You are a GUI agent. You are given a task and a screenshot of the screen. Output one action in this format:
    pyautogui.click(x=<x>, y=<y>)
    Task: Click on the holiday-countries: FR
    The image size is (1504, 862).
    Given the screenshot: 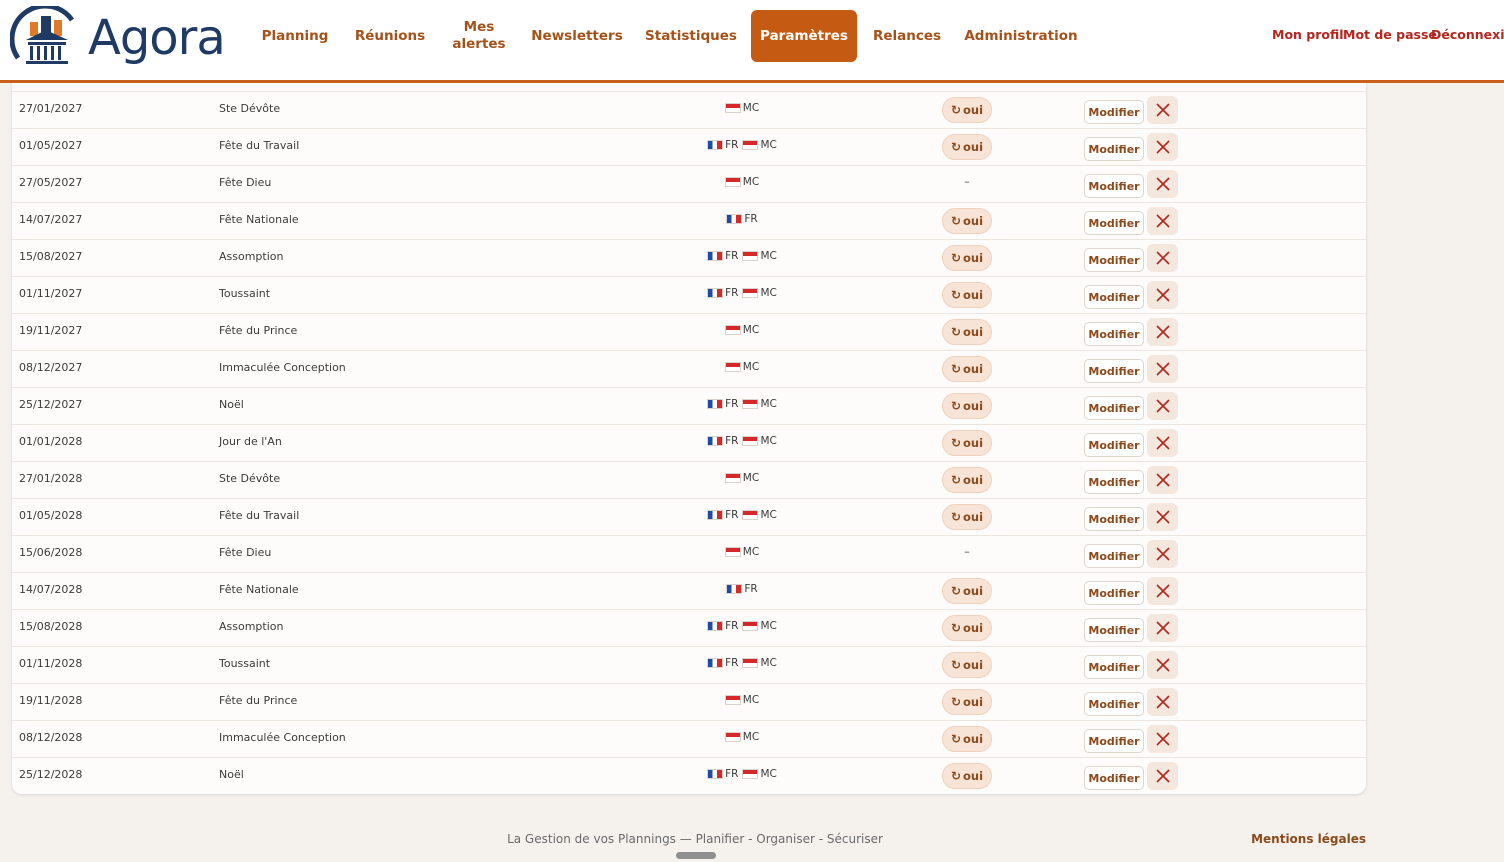 What is the action you would take?
    pyautogui.click(x=742, y=219)
    